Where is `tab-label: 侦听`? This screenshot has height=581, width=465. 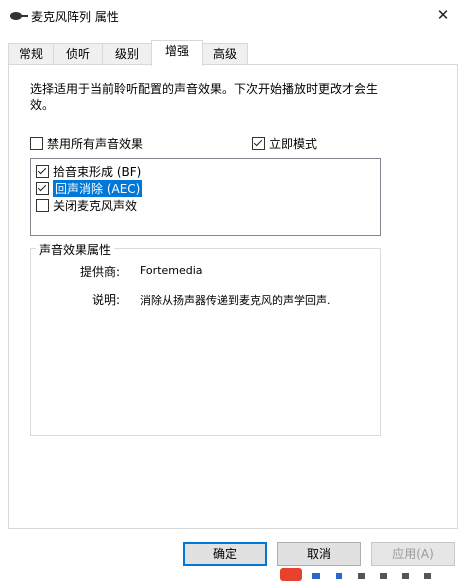 tab-label: 侦听 is located at coordinates (77, 54).